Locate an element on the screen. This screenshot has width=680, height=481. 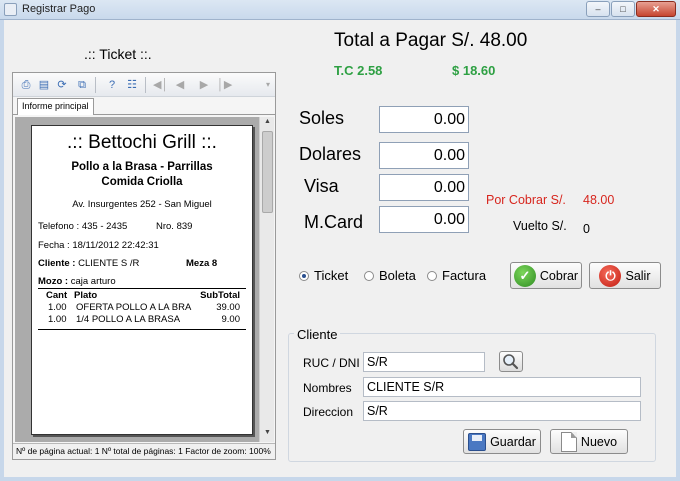
dolares-label: Dolares is located at coordinates (330, 154).